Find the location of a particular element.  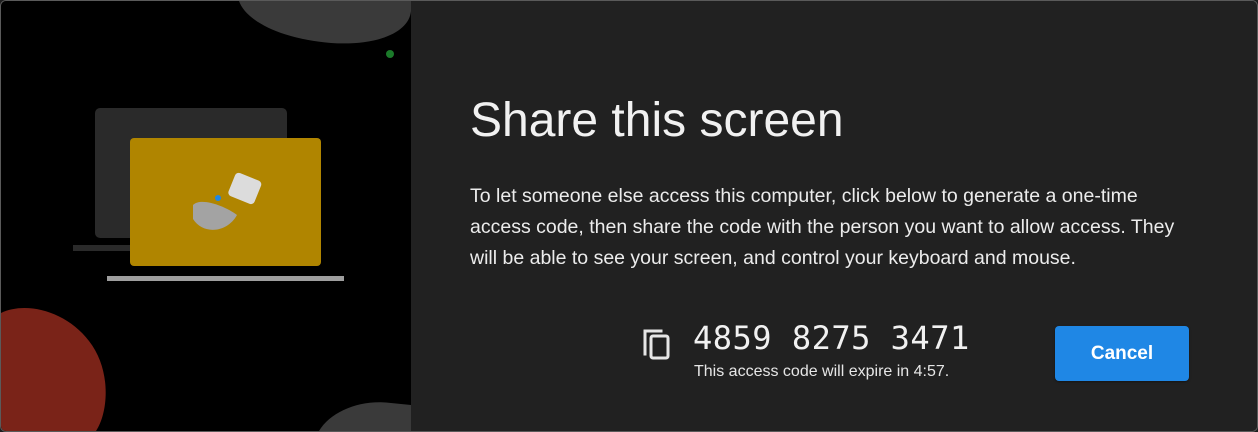

expiry-text: This access code will expire in 4:57. is located at coordinates (822, 371).